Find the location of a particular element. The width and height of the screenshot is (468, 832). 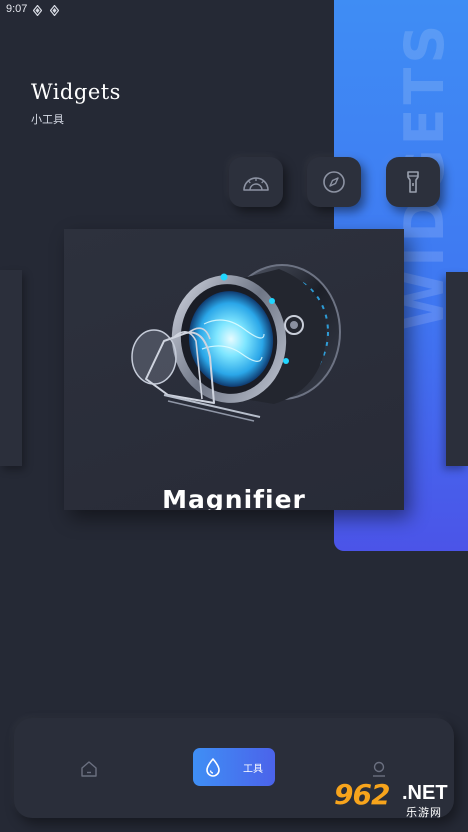

watermark-logo: 962 .NET 乐游网 is located at coordinates (391, 798).